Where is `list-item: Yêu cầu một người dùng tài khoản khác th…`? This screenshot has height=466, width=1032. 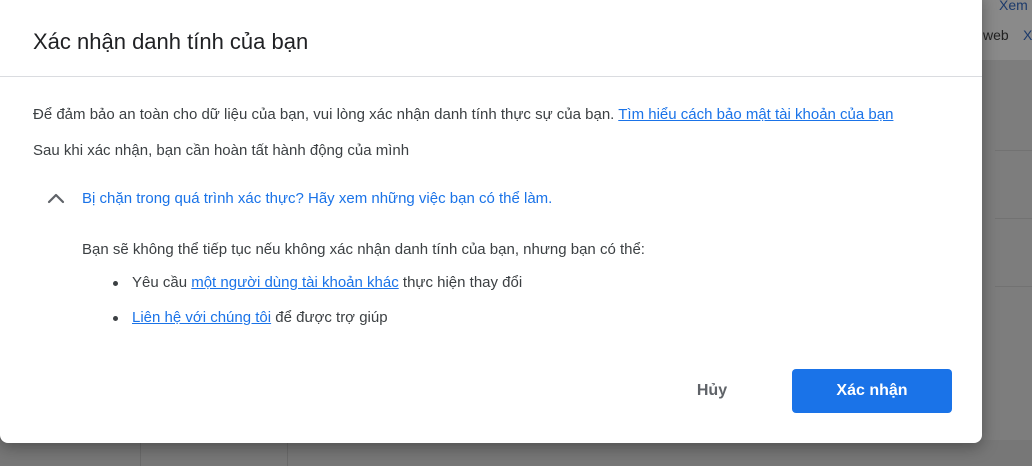 list-item: Yêu cầu một người dùng tài khoản khác th… is located at coordinates (317, 291).